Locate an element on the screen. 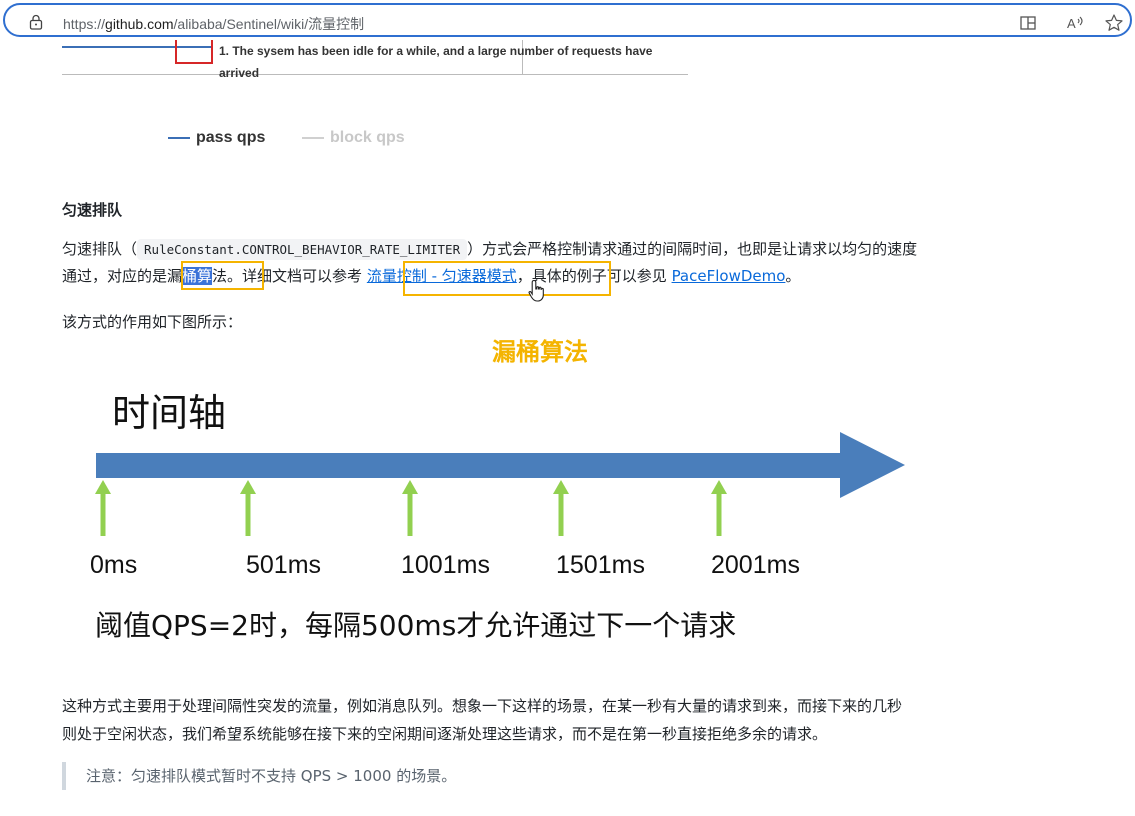  link-rate-limiter-mode: 流量控制 - 匀速器模式 is located at coordinates (442, 276).